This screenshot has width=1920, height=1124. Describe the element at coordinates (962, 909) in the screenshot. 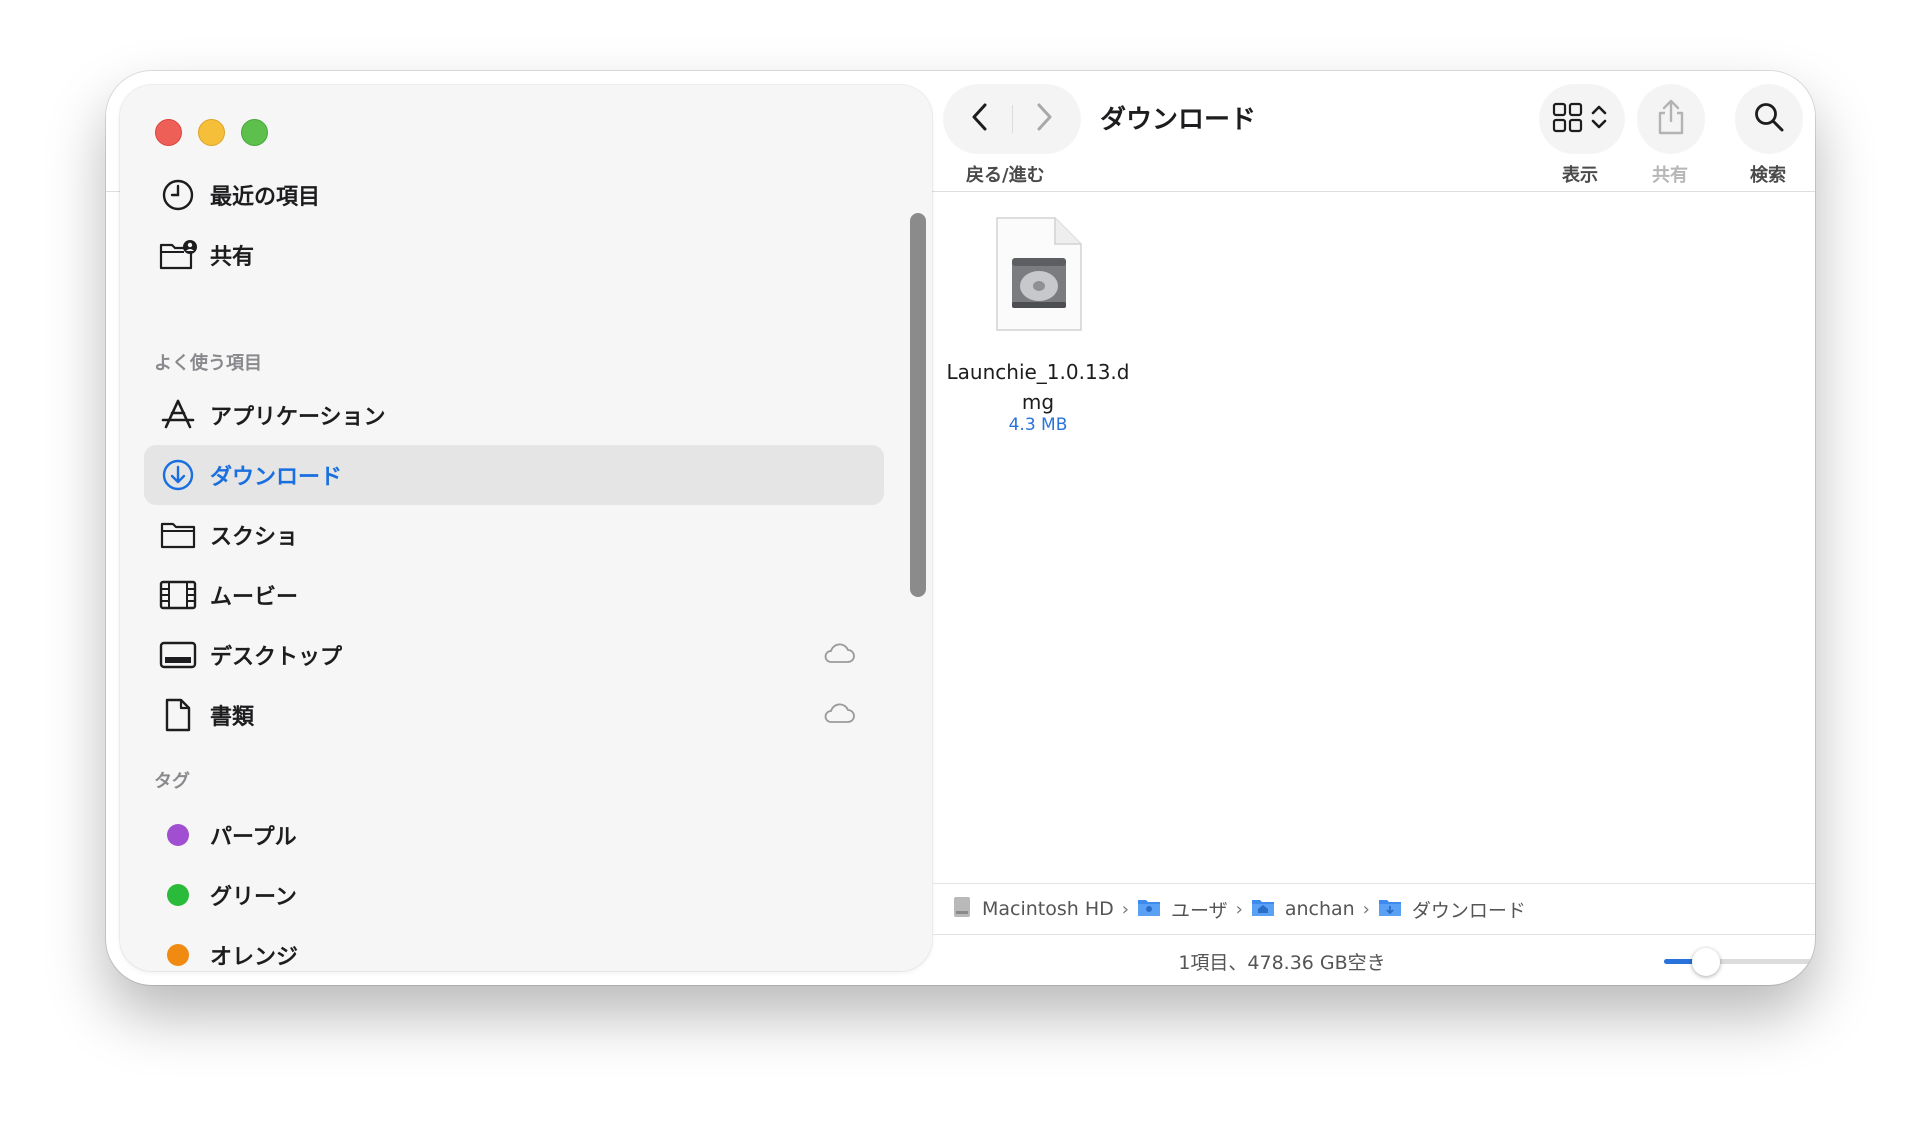

I see `hard-drive-icon` at that location.